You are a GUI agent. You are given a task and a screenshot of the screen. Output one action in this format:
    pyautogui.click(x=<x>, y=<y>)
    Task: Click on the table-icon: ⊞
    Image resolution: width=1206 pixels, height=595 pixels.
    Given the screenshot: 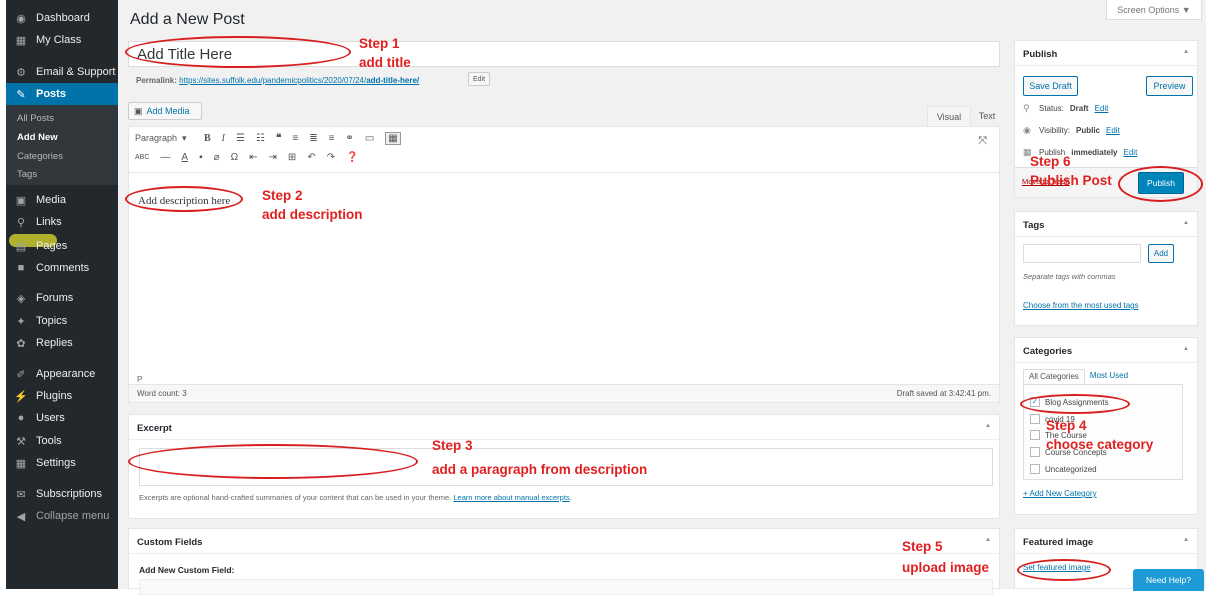 What is the action you would take?
    pyautogui.click(x=292, y=157)
    